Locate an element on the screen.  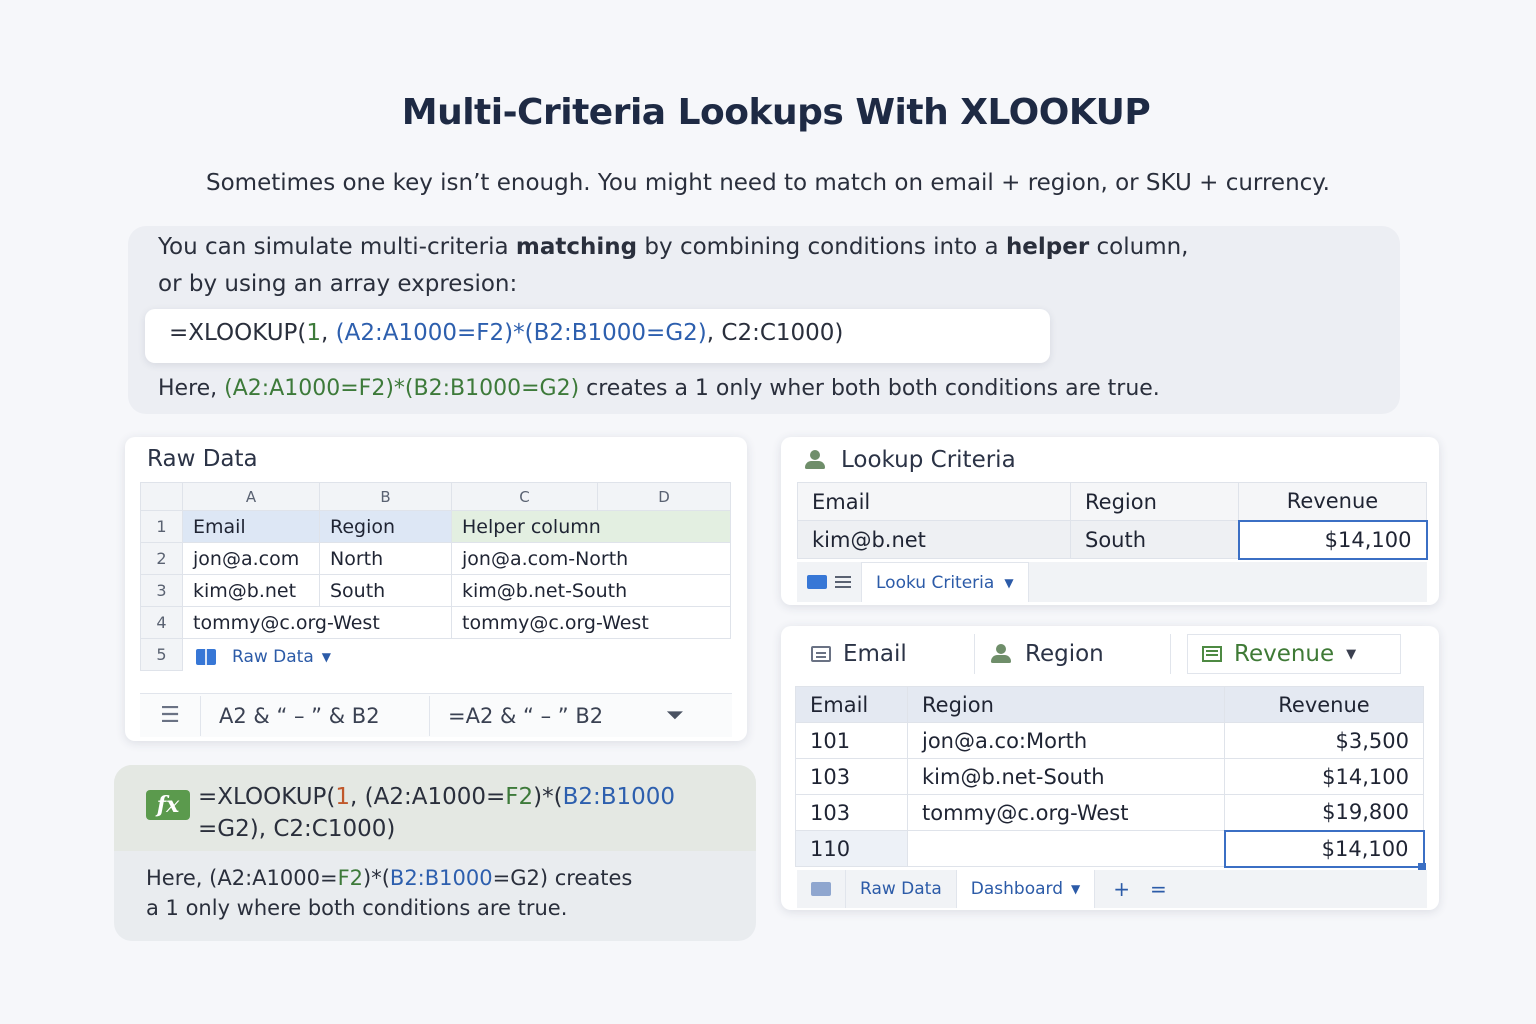
selected-cell: $14,100 is located at coordinates (1324, 848).